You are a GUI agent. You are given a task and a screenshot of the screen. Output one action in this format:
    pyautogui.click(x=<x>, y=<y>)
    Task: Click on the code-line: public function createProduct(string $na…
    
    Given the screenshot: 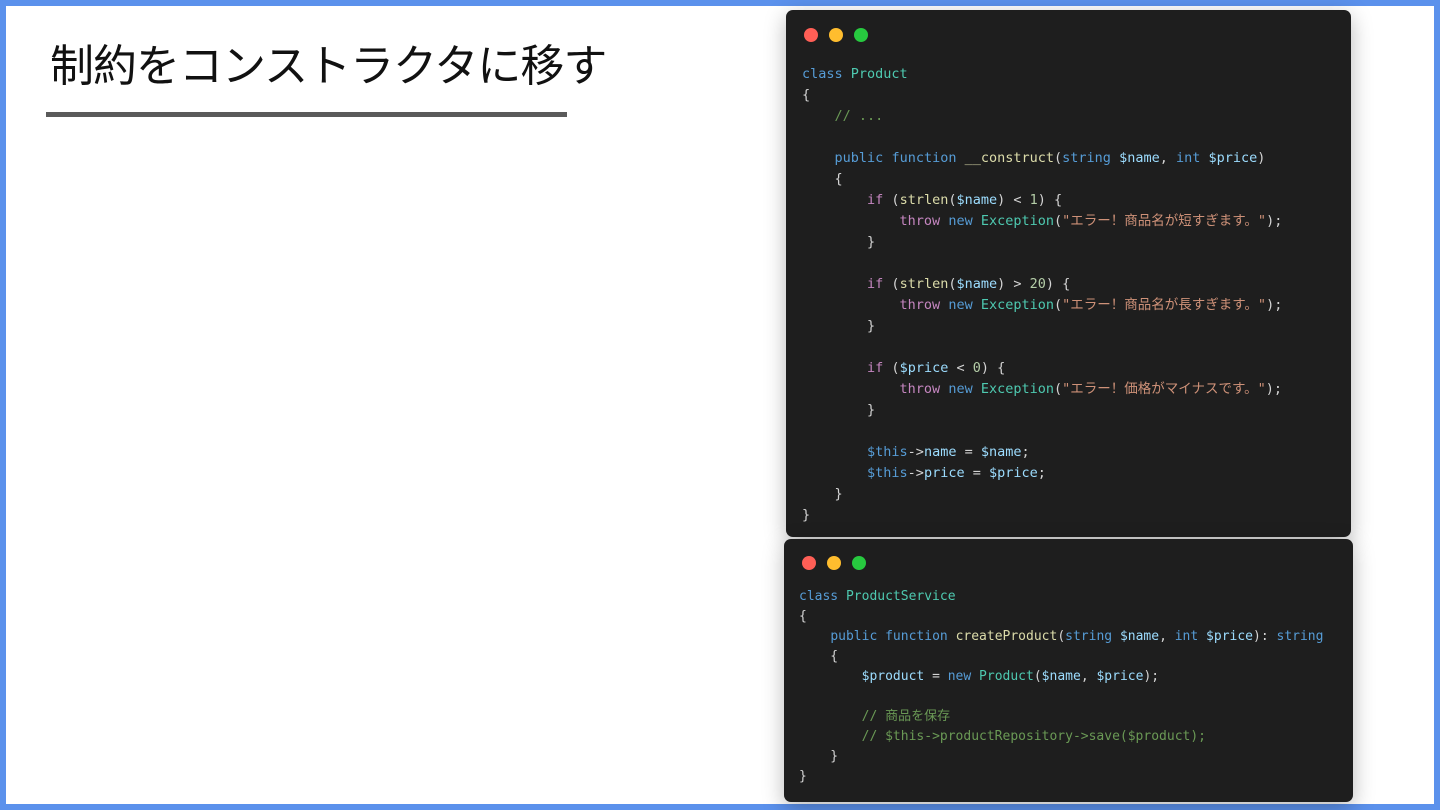 What is the action you would take?
    pyautogui.click(x=1061, y=637)
    